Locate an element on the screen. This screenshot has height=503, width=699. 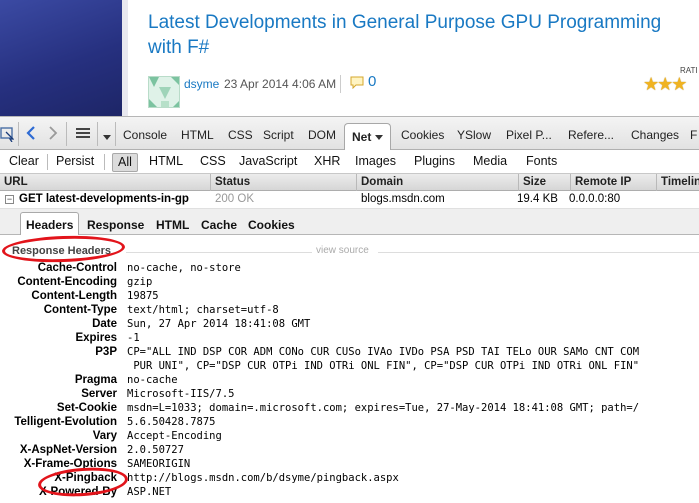
filter-media: Media is located at coordinates (490, 162).